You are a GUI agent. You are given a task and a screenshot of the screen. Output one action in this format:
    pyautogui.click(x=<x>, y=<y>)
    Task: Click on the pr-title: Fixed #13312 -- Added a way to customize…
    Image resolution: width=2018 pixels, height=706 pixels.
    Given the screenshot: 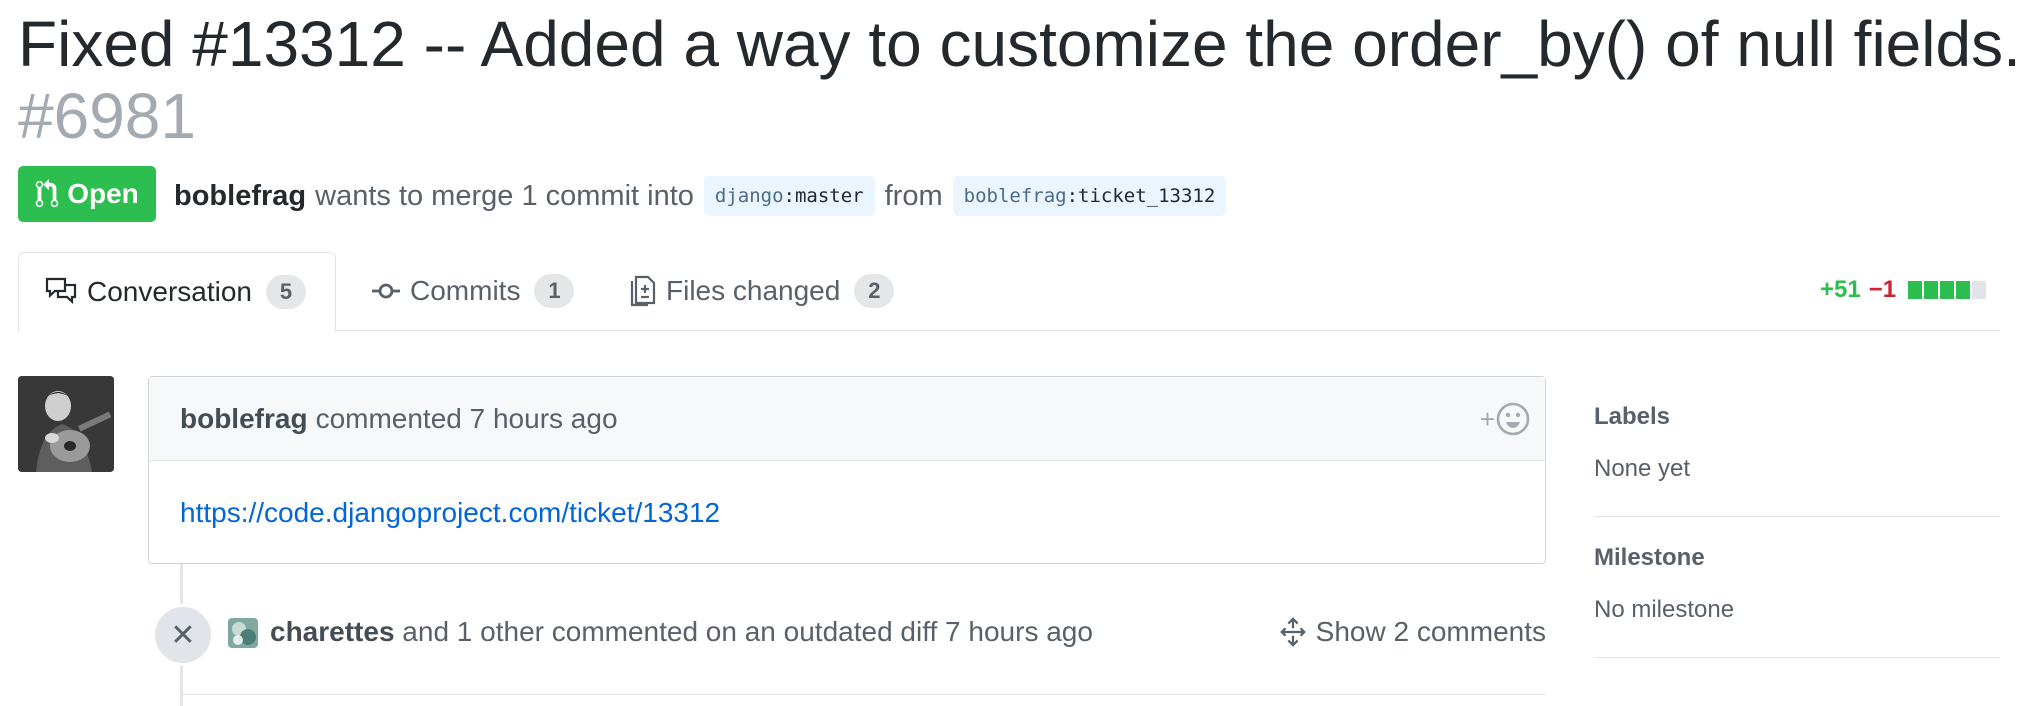 What is the action you would take?
    pyautogui.click(x=1018, y=44)
    